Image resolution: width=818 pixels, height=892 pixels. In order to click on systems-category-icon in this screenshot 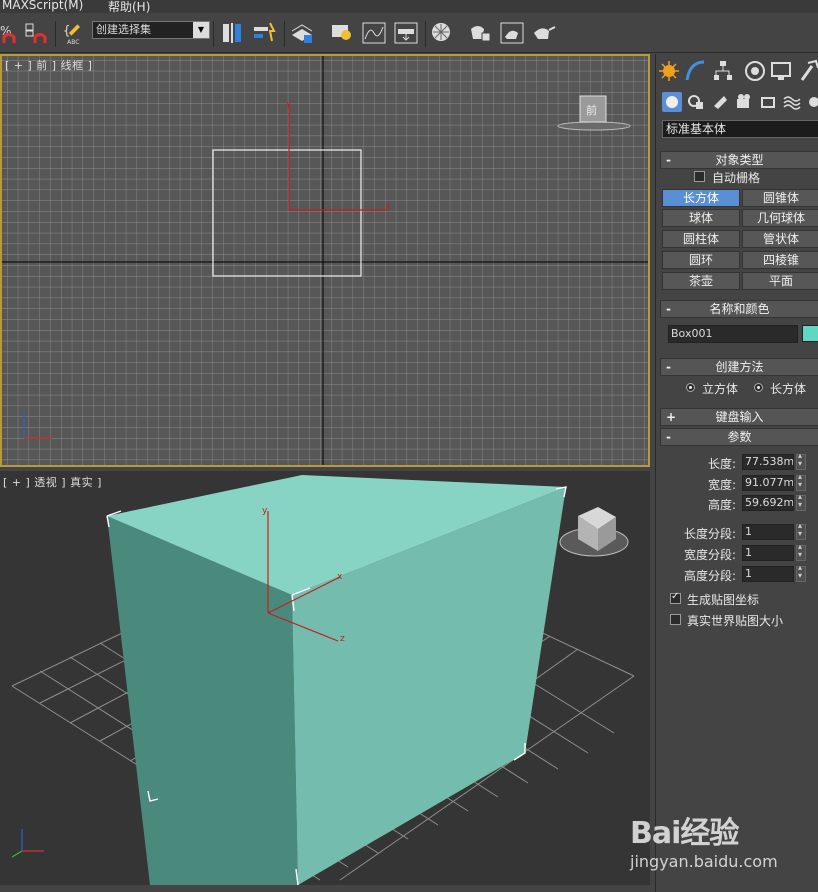, I will do `click(811, 102)`.